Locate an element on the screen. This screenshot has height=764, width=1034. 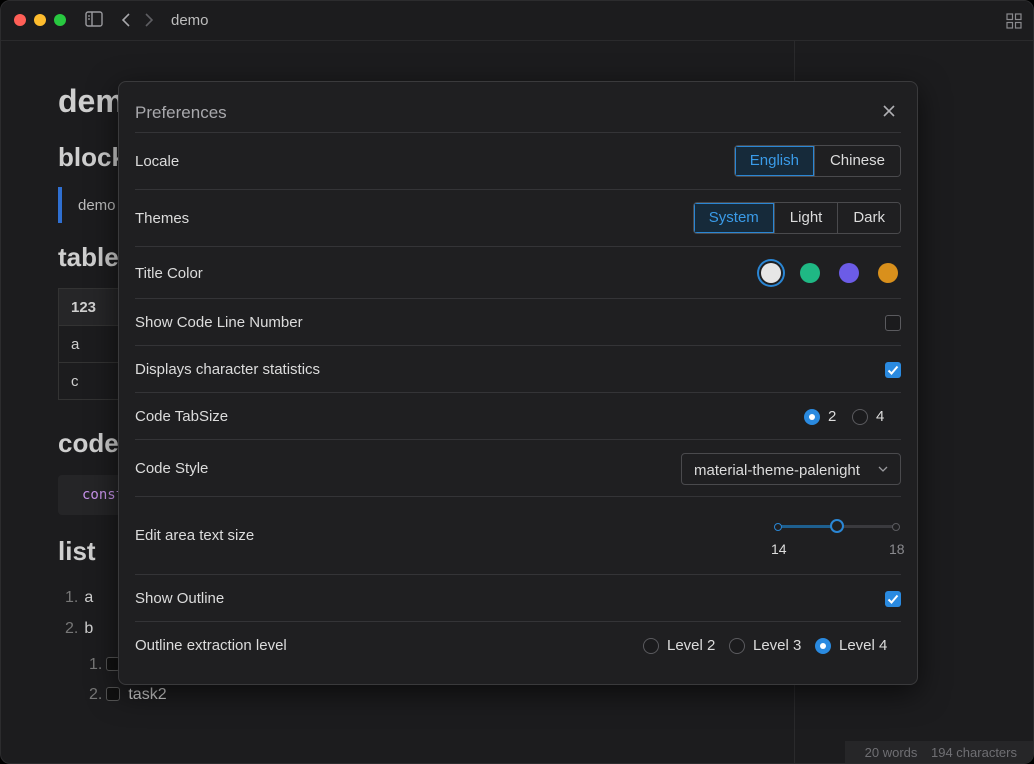
text-size-slider-thumb is located at coordinates (837, 526).